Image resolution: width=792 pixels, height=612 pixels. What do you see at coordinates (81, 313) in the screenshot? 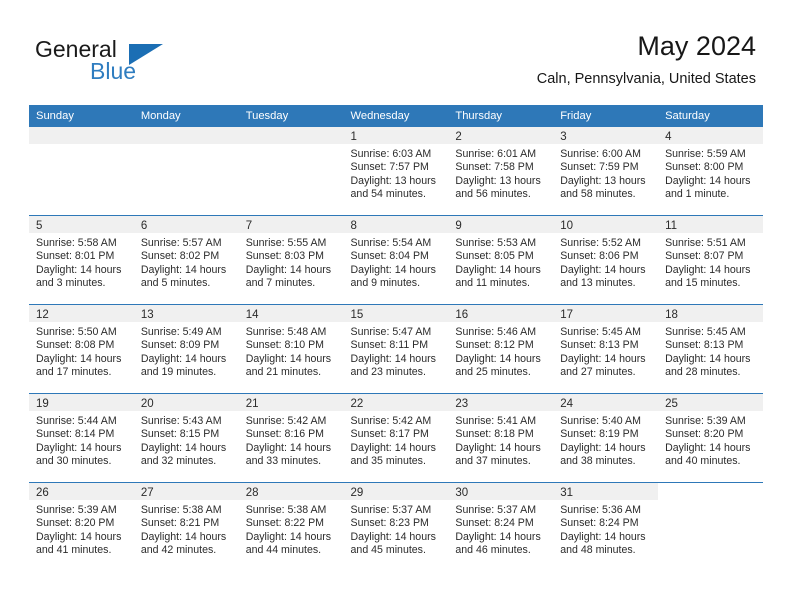
I see `day-number: 12` at bounding box center [81, 313].